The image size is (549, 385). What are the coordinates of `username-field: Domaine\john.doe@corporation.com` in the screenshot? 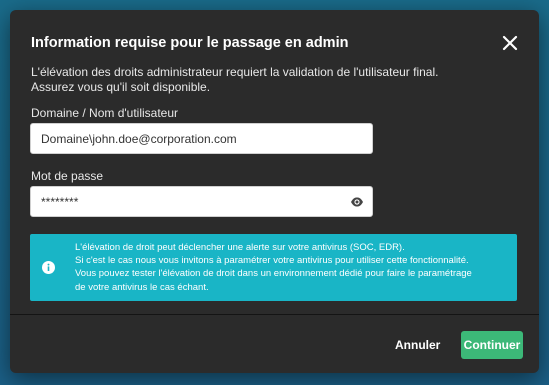 It's located at (201, 138).